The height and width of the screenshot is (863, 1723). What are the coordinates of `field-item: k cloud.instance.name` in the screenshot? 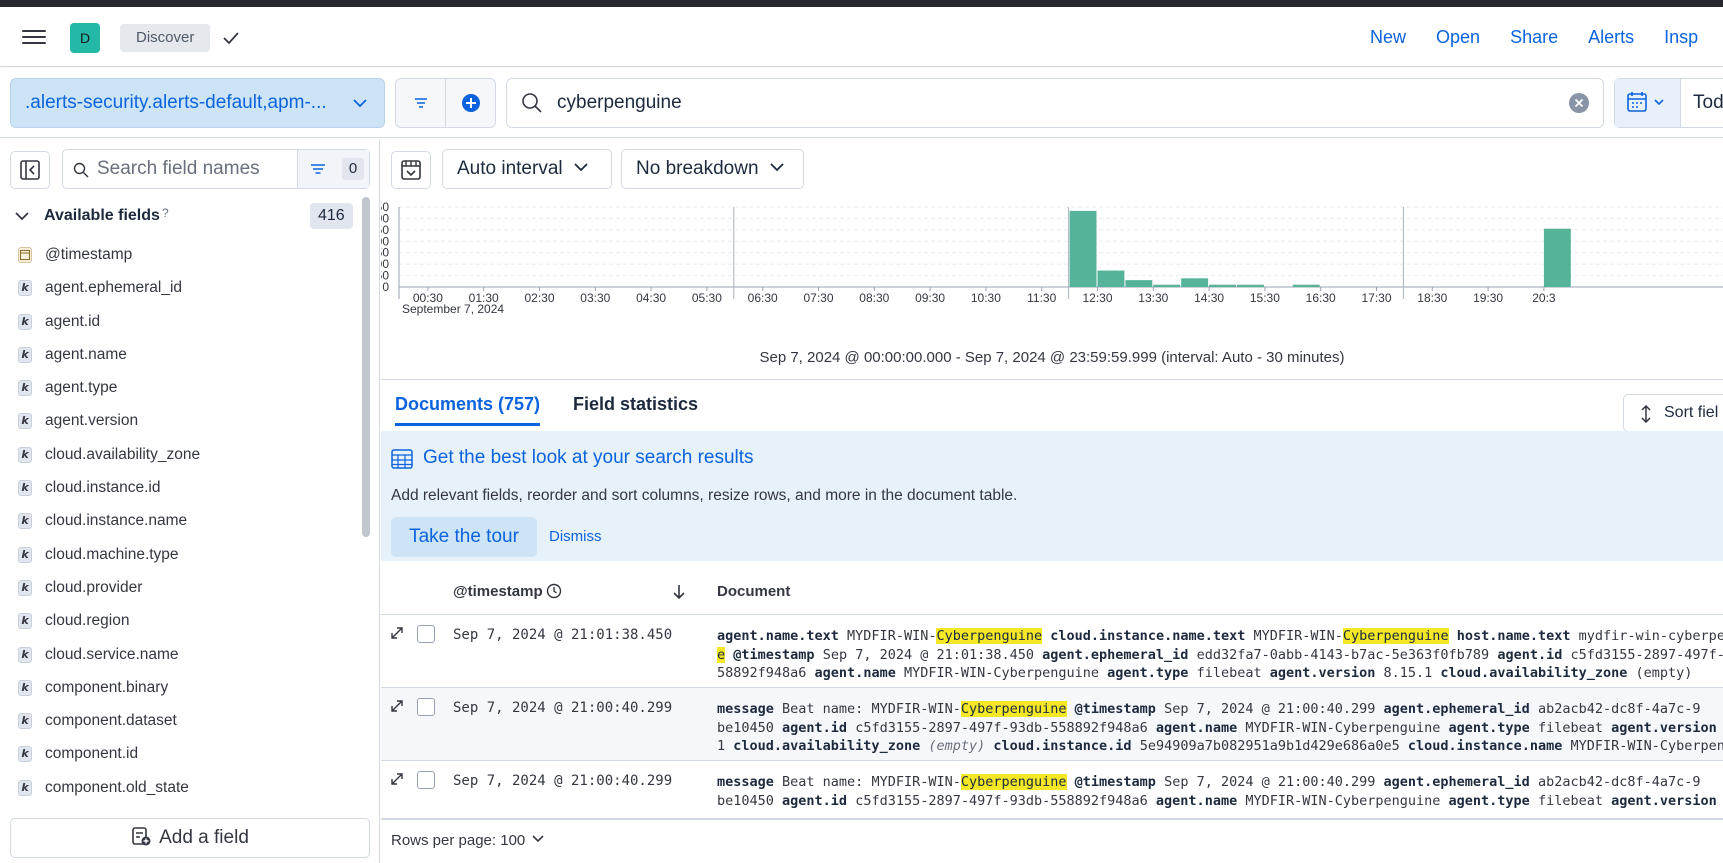 It's located at (180, 521).